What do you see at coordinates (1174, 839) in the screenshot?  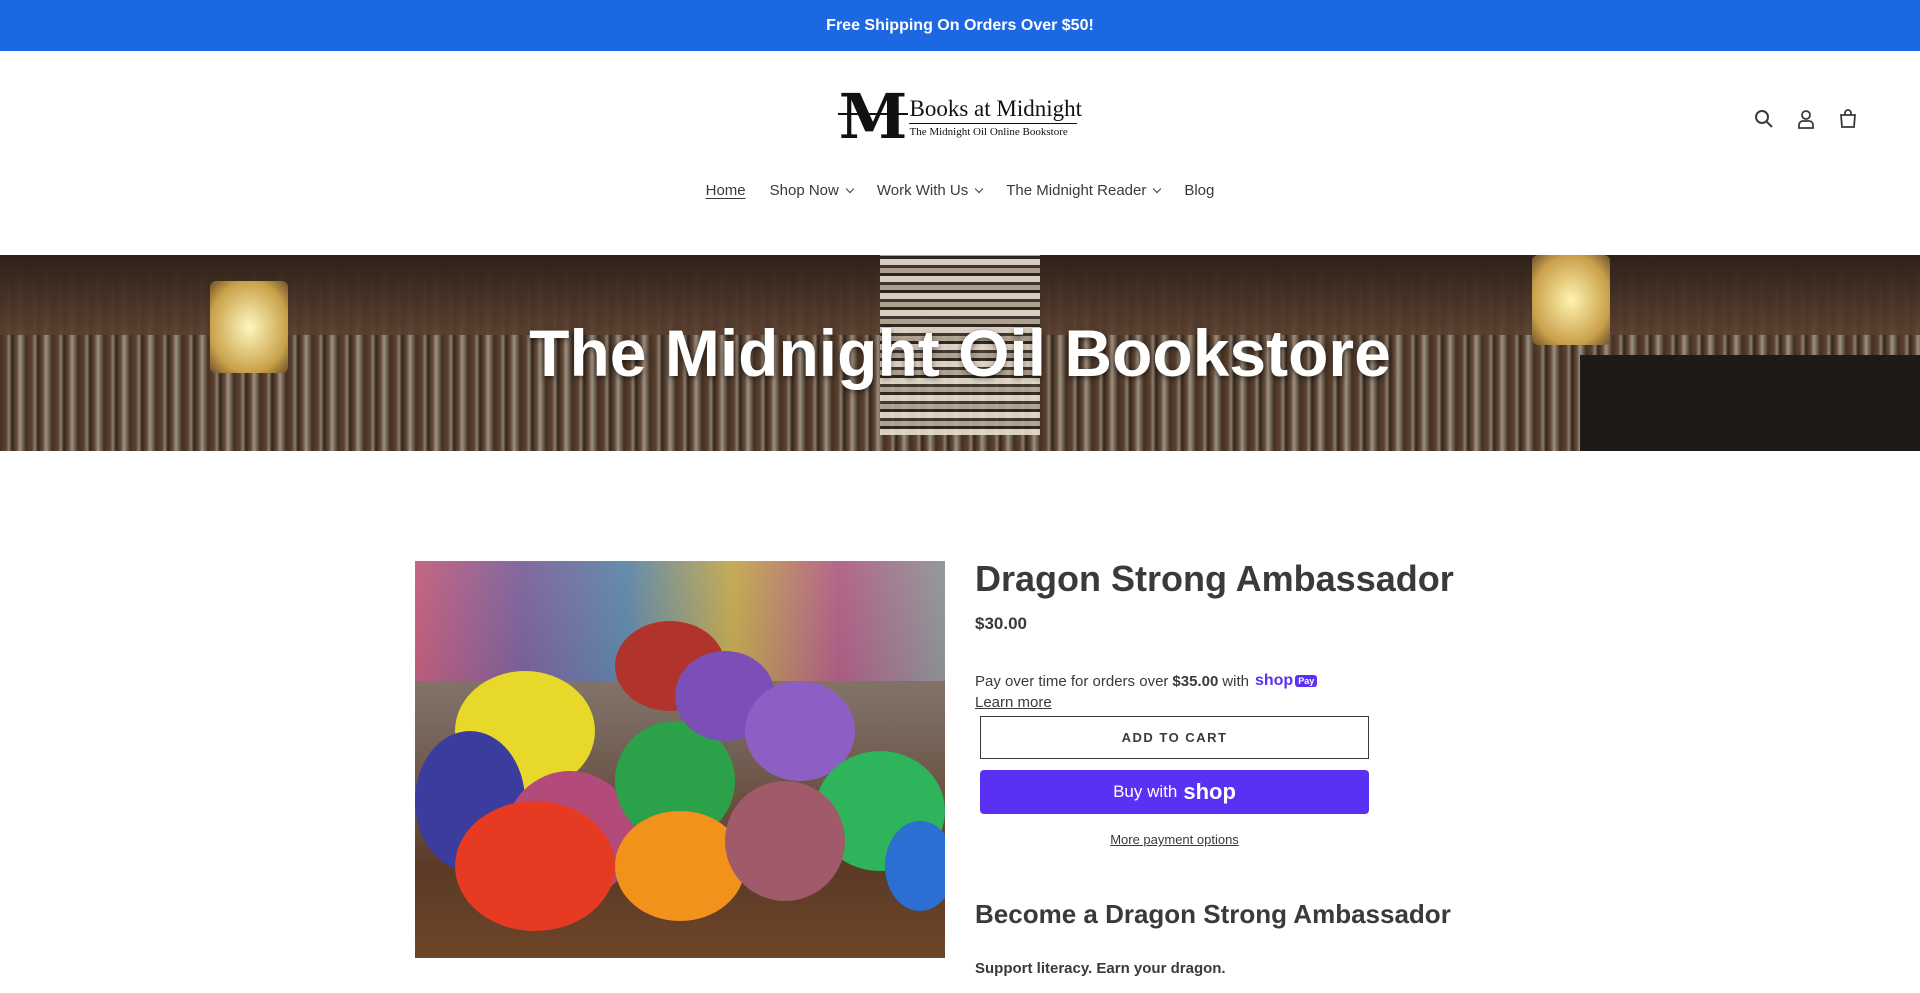 I see `more-payment-options-link: More payment options` at bounding box center [1174, 839].